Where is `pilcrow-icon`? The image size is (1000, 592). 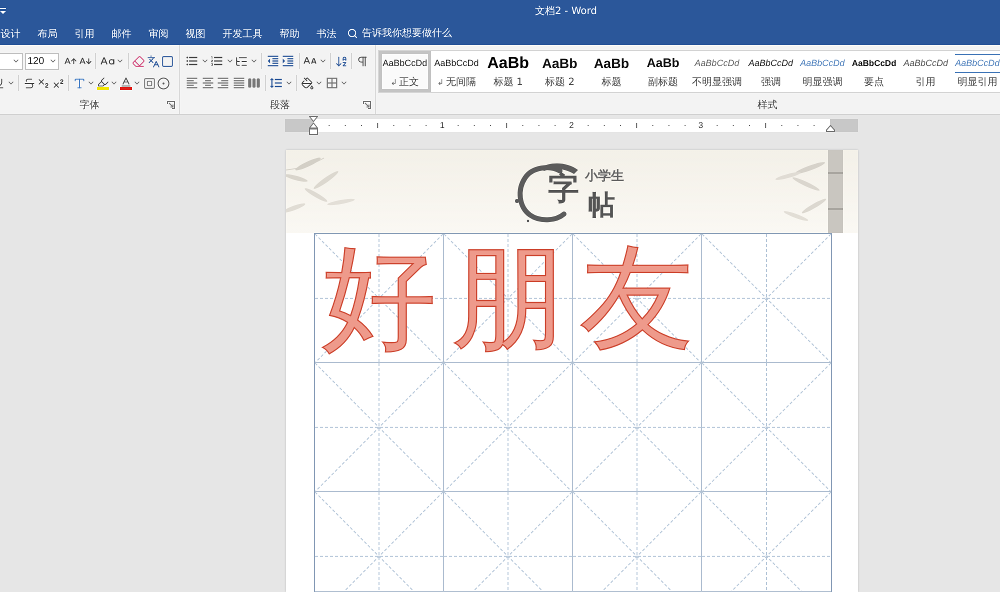 pilcrow-icon is located at coordinates (362, 61).